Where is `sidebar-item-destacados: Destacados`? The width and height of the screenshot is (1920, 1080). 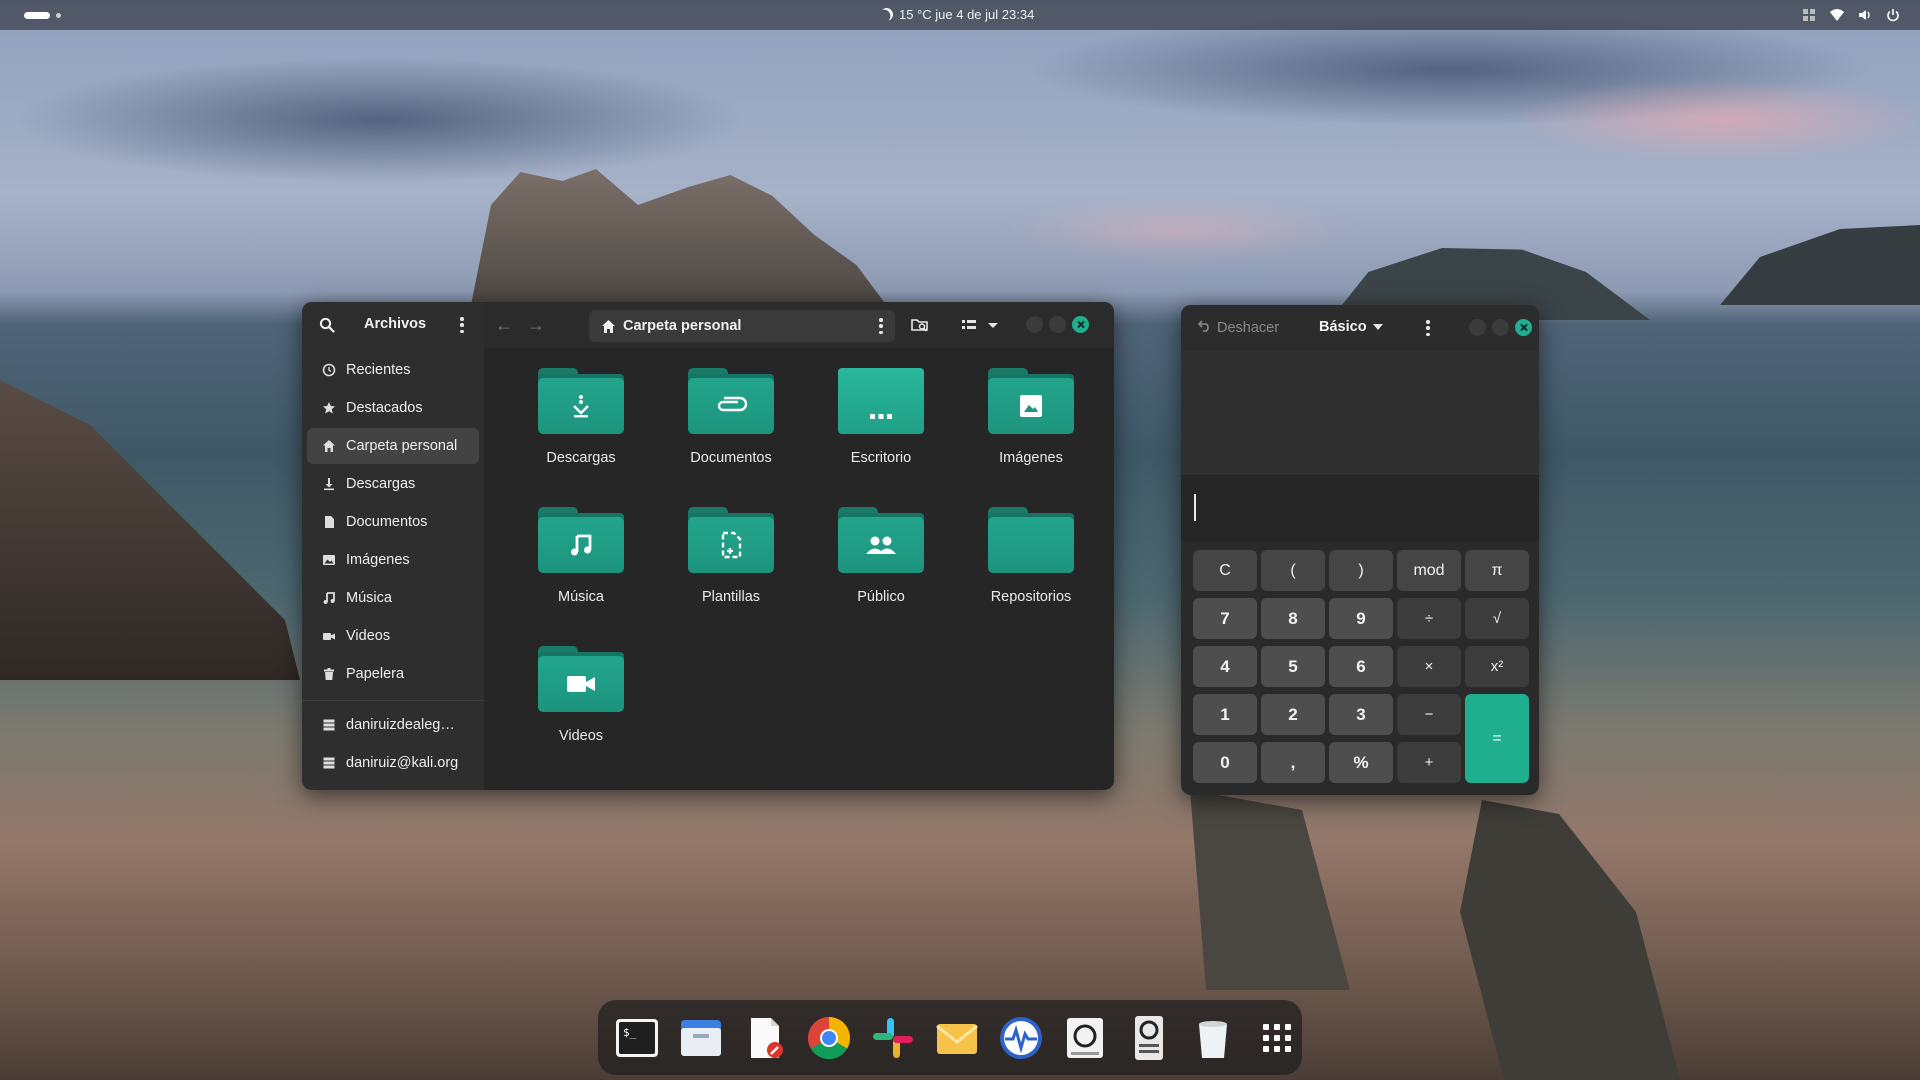
sidebar-item-destacados: Destacados is located at coordinates (393, 408).